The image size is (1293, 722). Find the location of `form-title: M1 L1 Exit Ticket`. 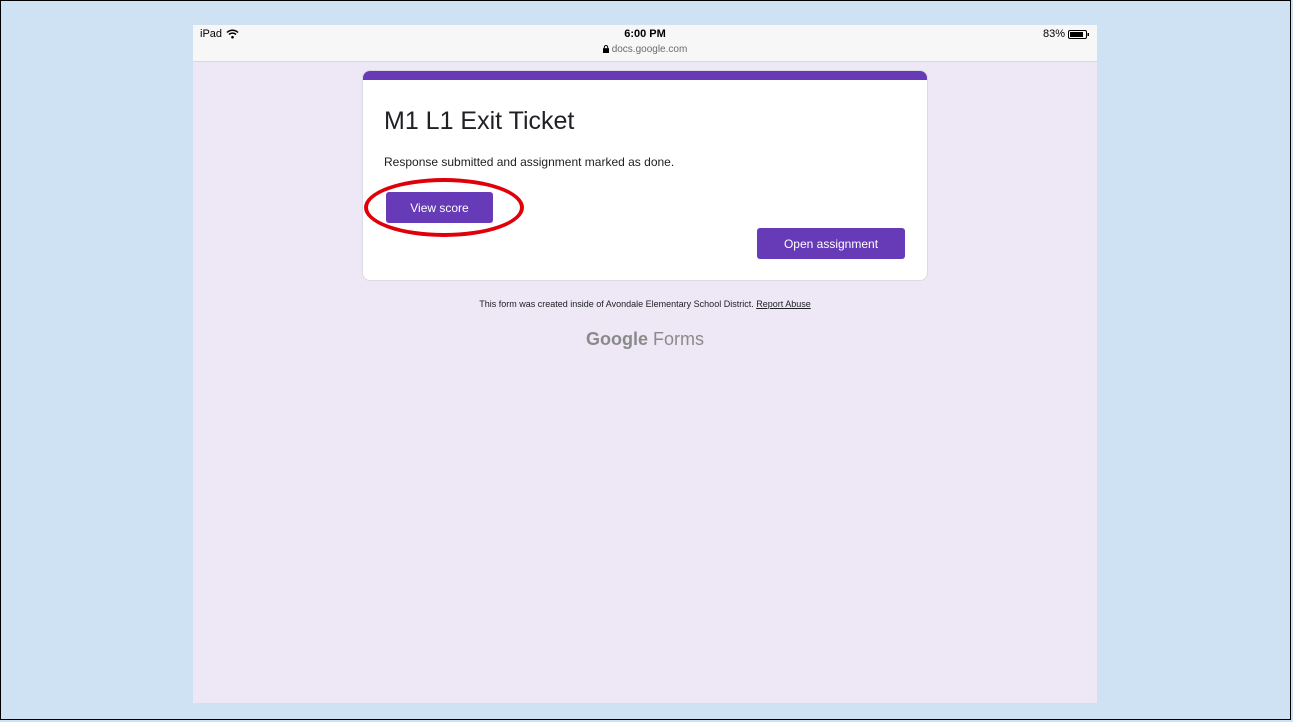

form-title: M1 L1 Exit Ticket is located at coordinates (479, 121).